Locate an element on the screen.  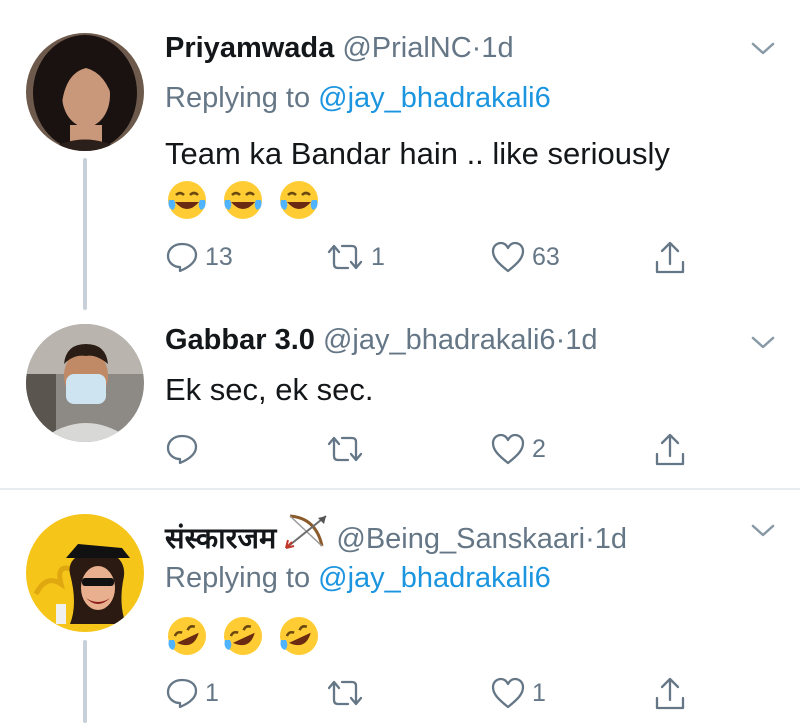
bow-and-arrow-icon is located at coordinates (306, 531).